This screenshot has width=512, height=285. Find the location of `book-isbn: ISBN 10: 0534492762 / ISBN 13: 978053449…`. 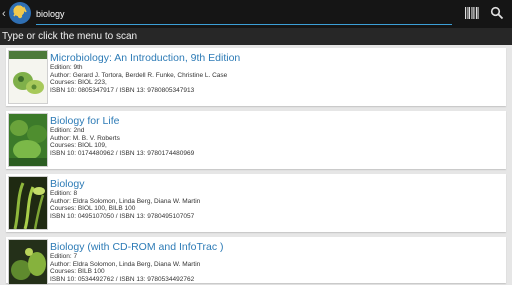

book-isbn: ISBN 10: 0534492762 / ISBN 13: 978053449… is located at coordinates (122, 279).